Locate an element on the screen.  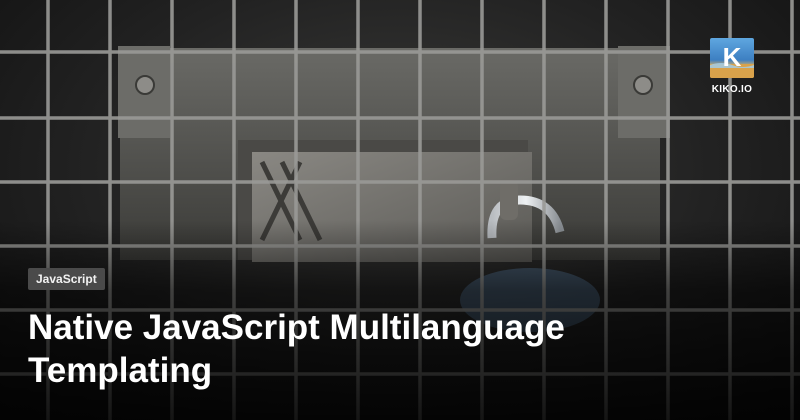
kiko-logo-icon: K is located at coordinates (732, 58).